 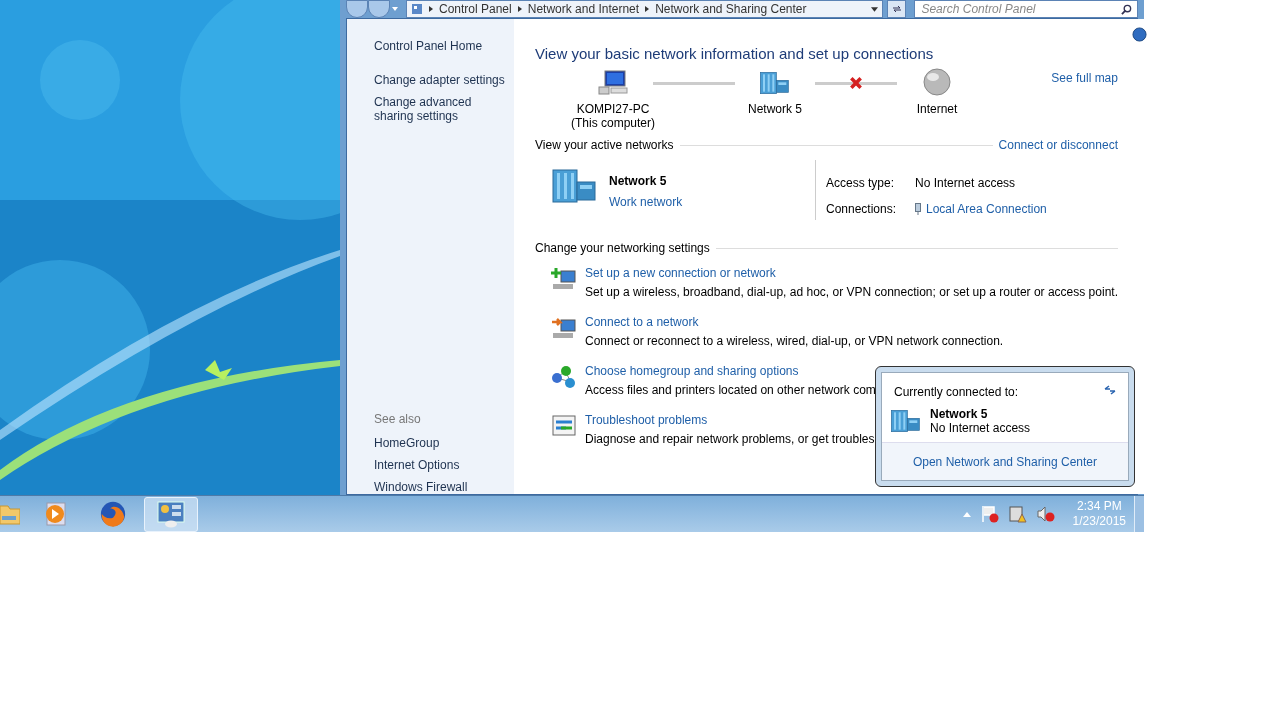 I want to click on task-link: Connect to a network, so click(x=794, y=322).